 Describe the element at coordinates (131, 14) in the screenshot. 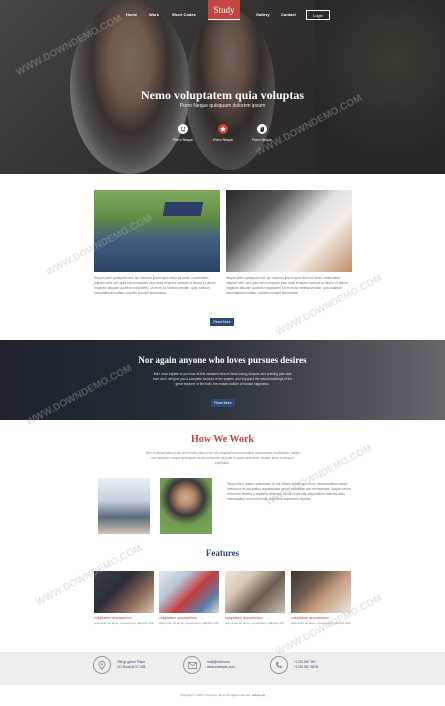

I see `nav-item-home: Home` at that location.